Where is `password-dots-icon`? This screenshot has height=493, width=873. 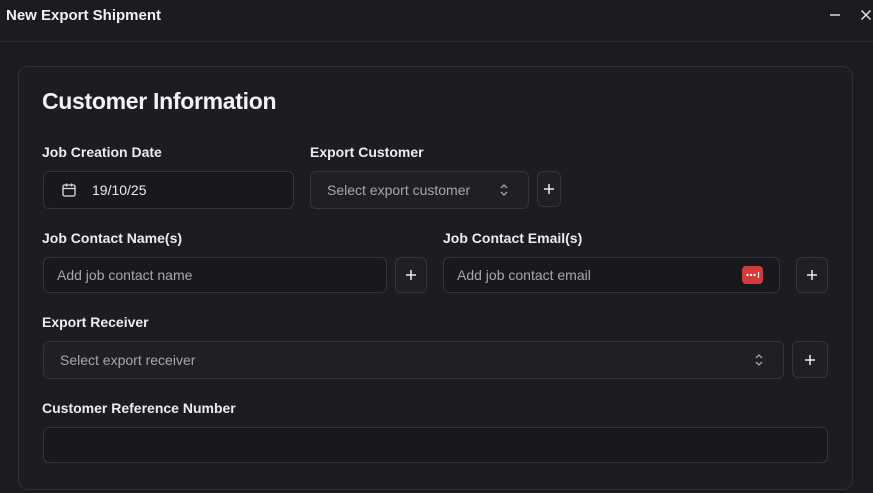 password-dots-icon is located at coordinates (752, 275).